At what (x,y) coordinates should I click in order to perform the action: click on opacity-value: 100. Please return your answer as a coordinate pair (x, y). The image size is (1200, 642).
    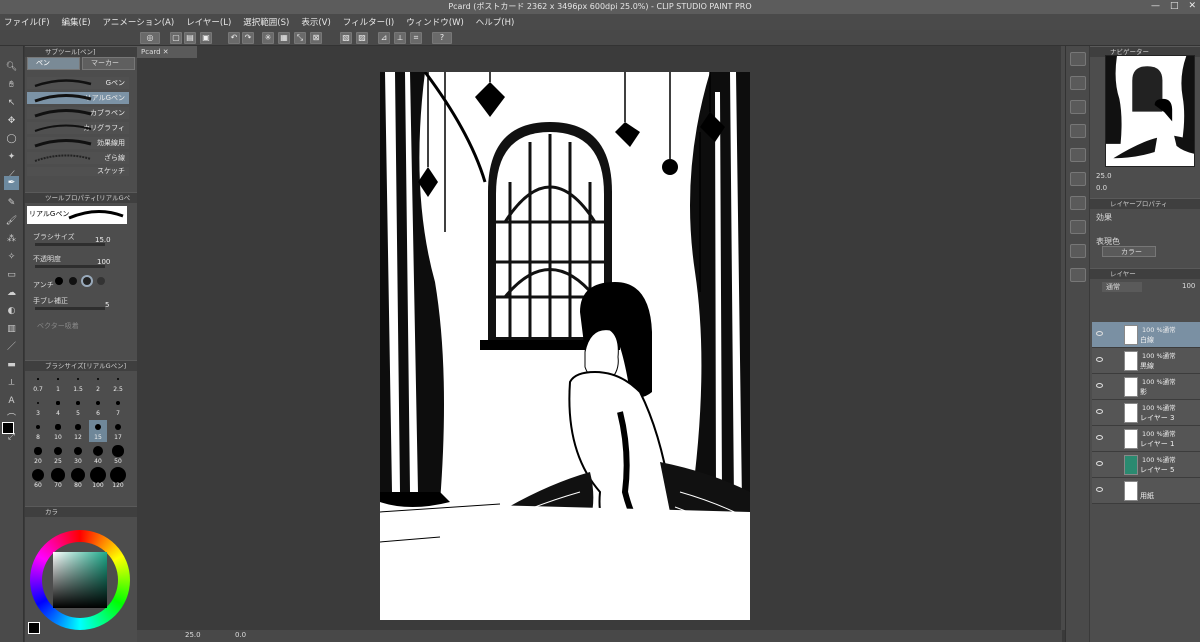
    Looking at the image, I should click on (103, 262).